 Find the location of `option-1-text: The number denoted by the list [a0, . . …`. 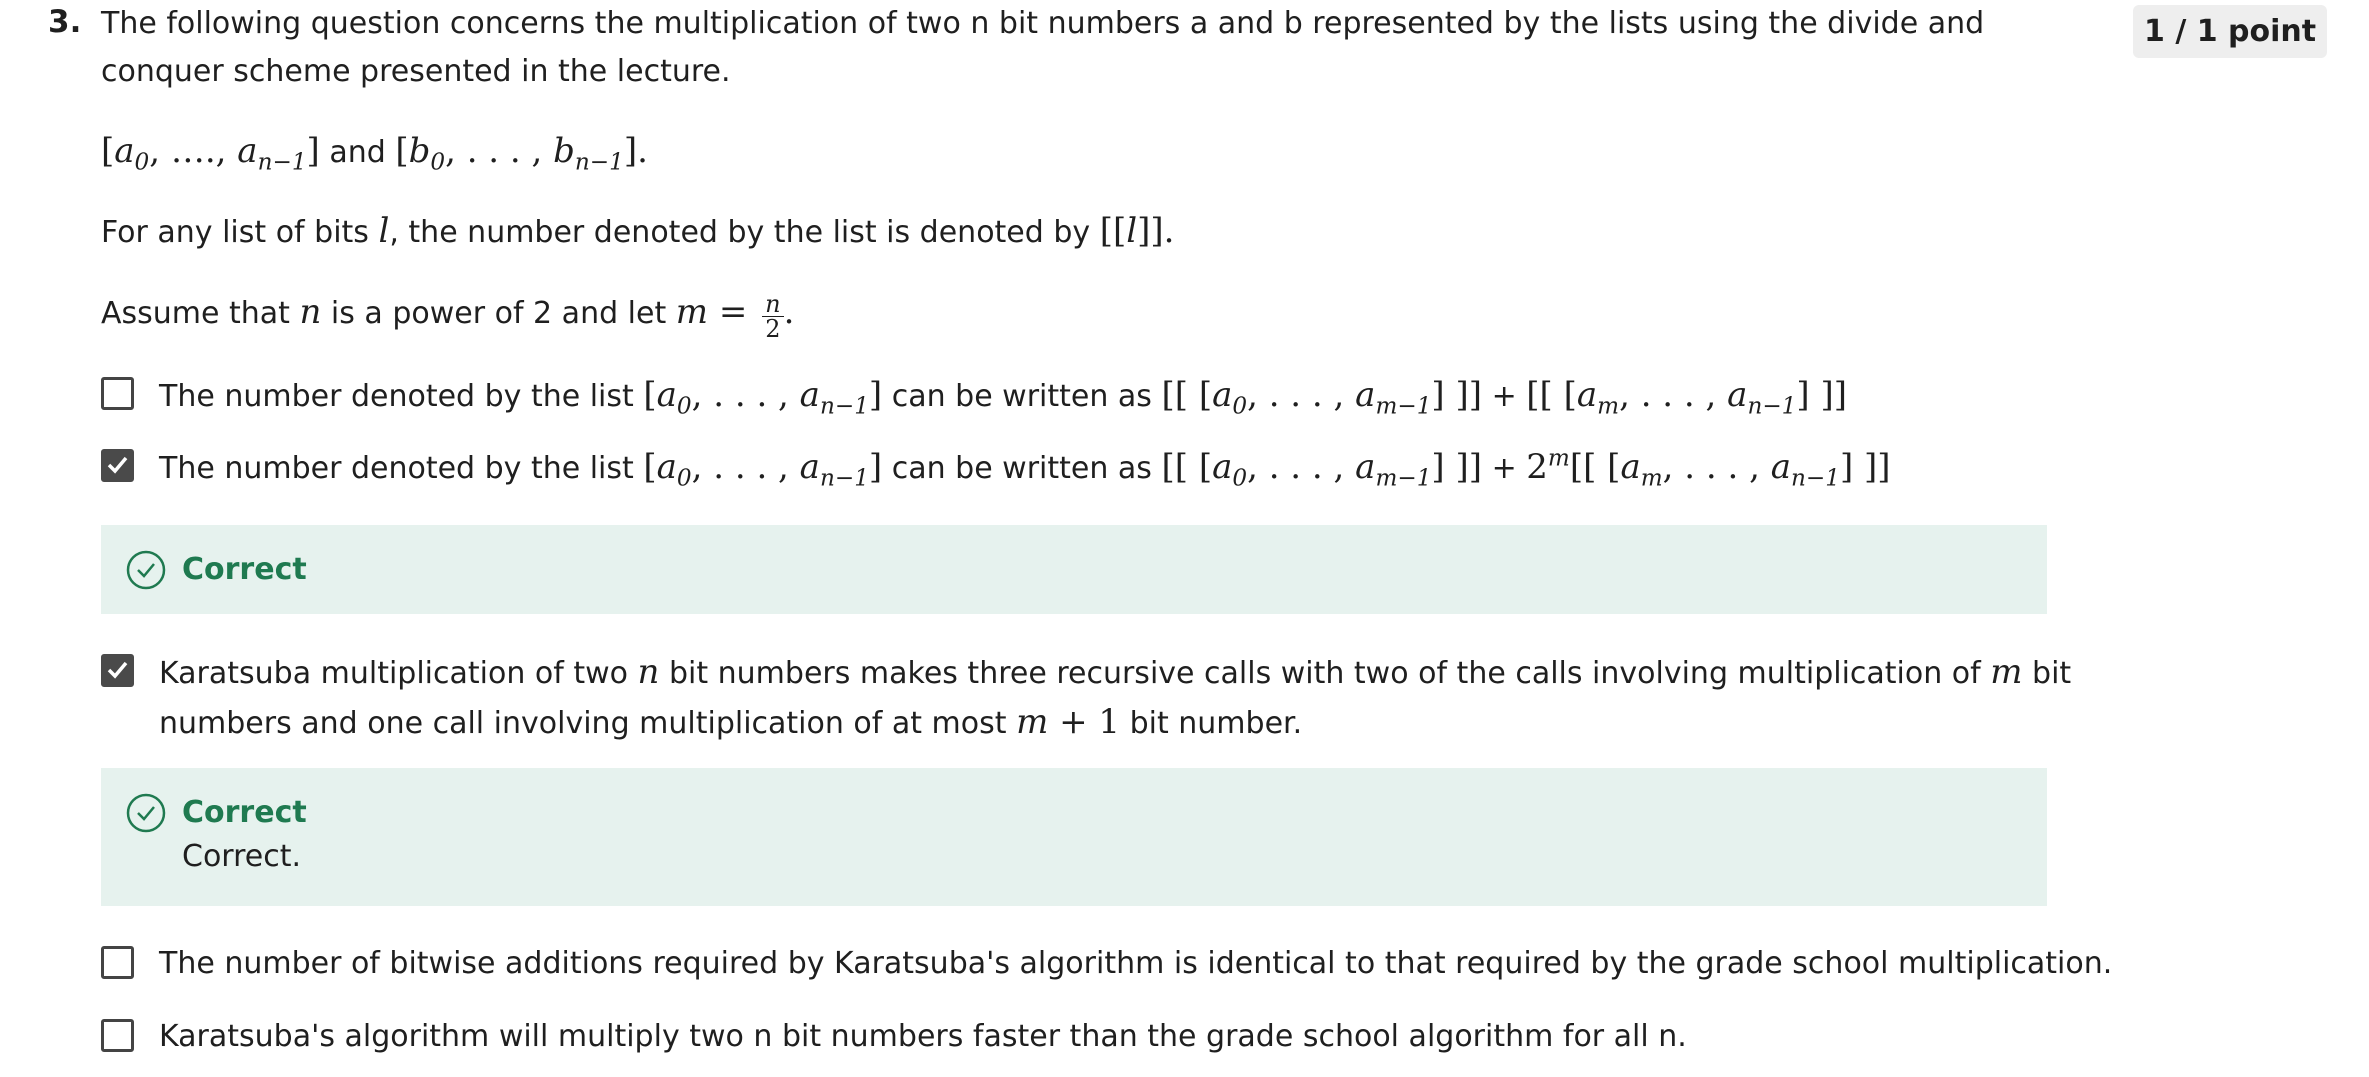

option-1-text: The number denoted by the list [a0, . . … is located at coordinates (1003, 396).